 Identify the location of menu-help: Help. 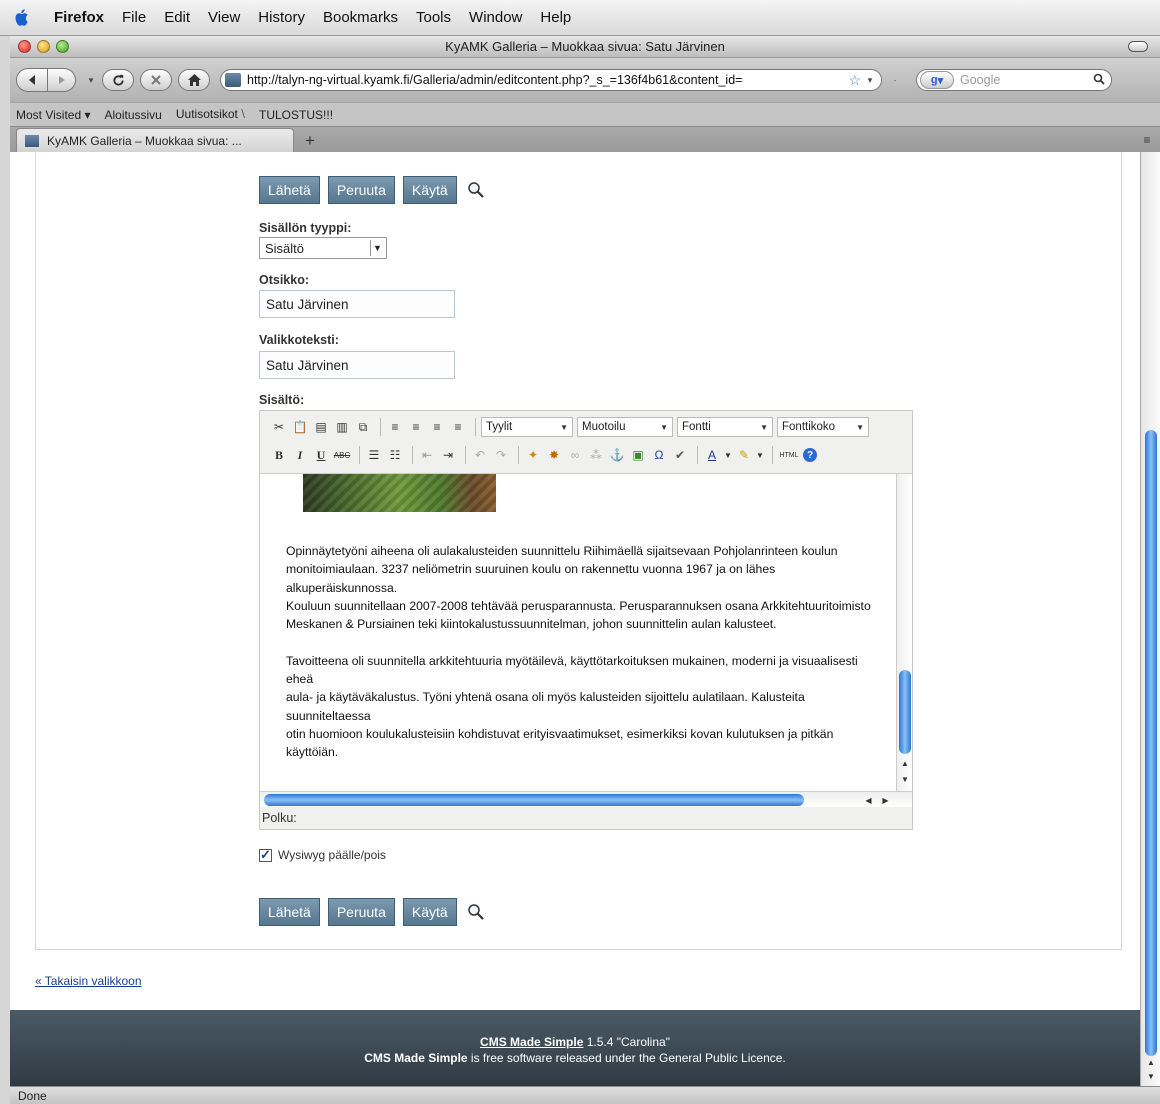
(555, 17).